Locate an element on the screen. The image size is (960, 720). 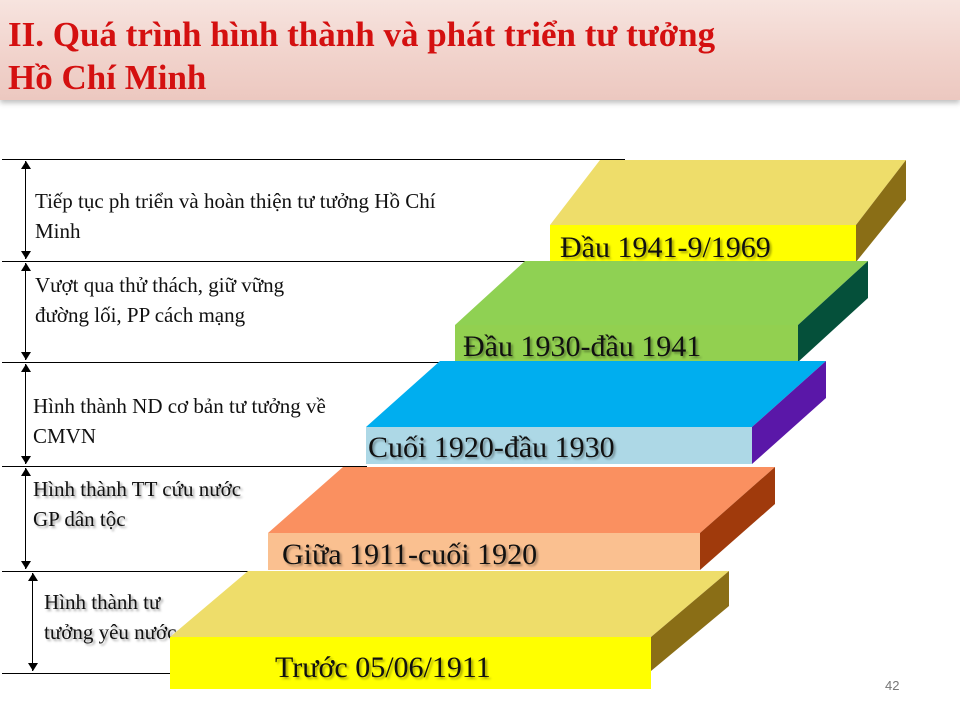
step-label-1: Đầu 1941-9/1969 is located at coordinates (665, 247).